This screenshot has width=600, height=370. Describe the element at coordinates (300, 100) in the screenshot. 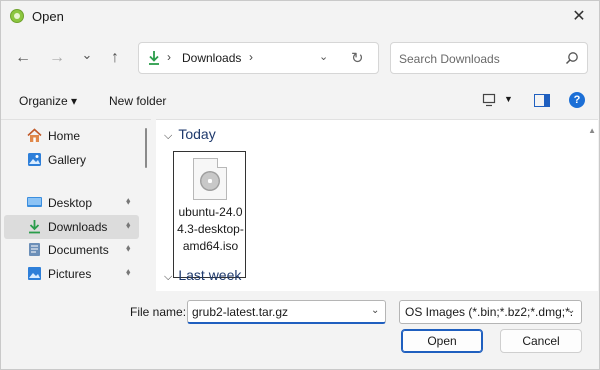

I see `command-bar: Organize ▾ New folder ▼` at that location.